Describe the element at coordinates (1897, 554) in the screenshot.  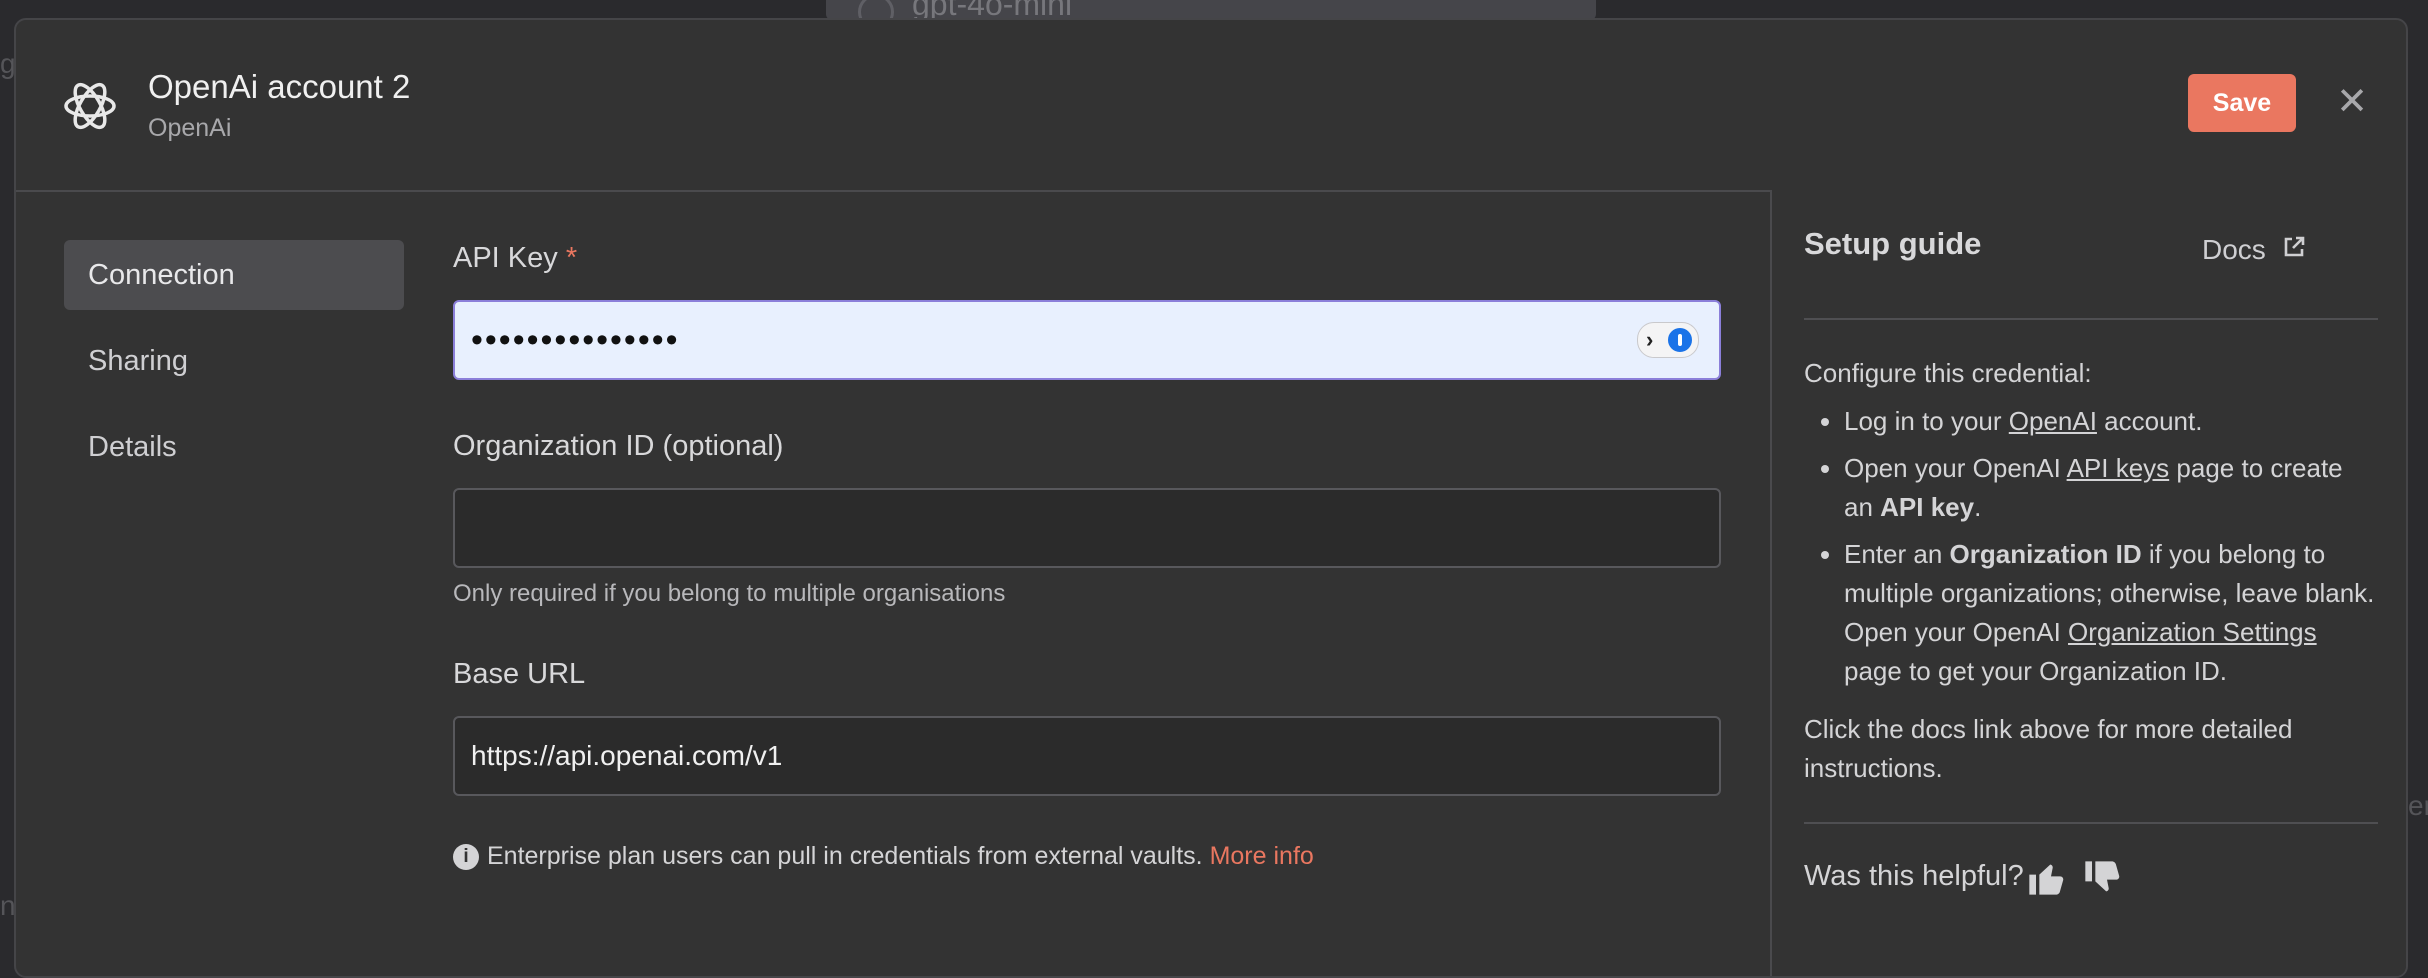
I see `guide-text-run: Enter an` at that location.